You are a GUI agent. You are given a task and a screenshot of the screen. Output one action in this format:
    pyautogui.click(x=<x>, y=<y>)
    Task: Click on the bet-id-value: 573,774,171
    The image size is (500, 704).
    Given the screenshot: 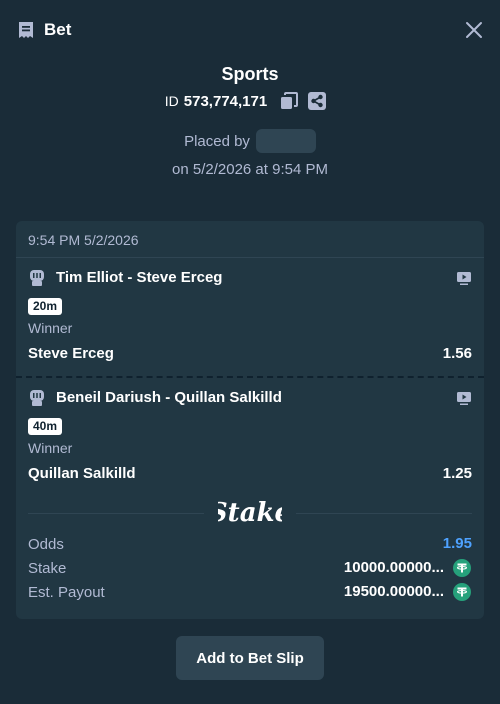 What is the action you would take?
    pyautogui.click(x=225, y=101)
    